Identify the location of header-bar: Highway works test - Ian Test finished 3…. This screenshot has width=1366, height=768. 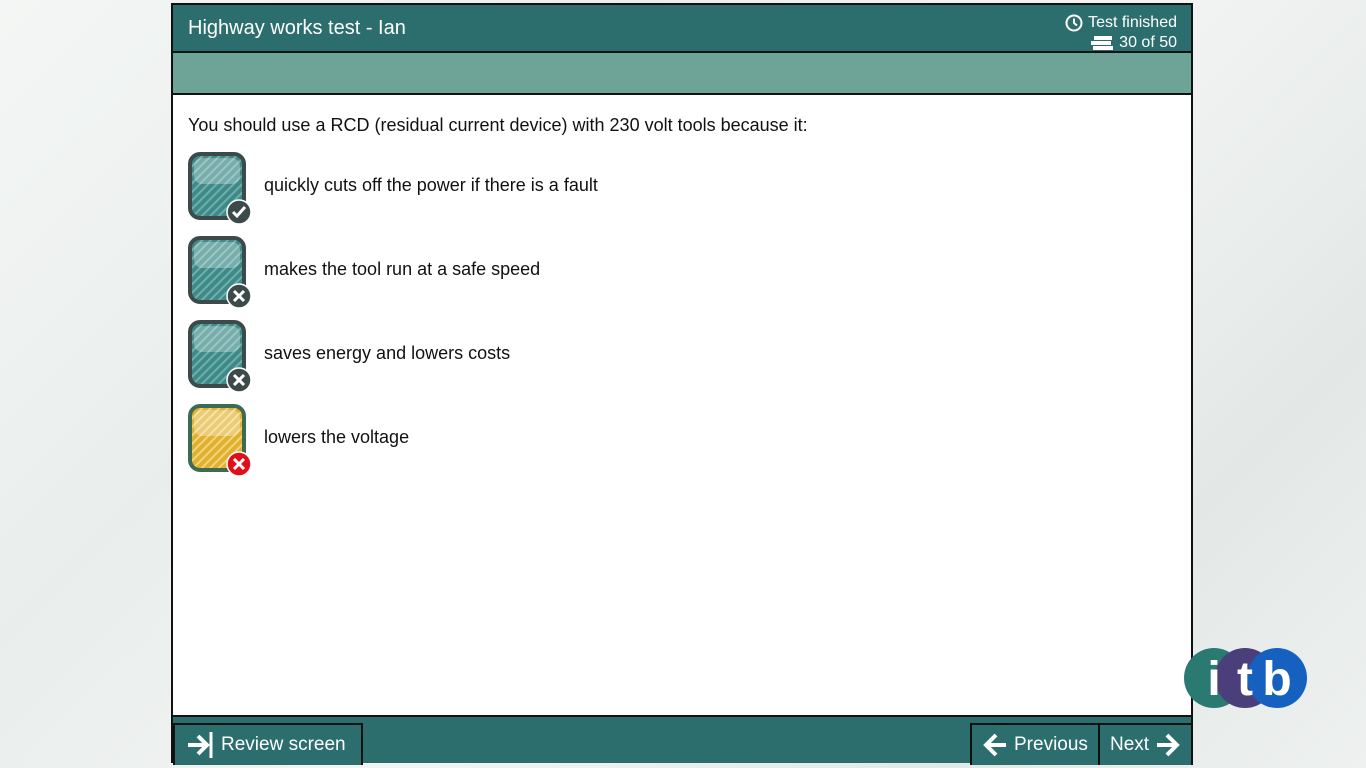
(682, 29).